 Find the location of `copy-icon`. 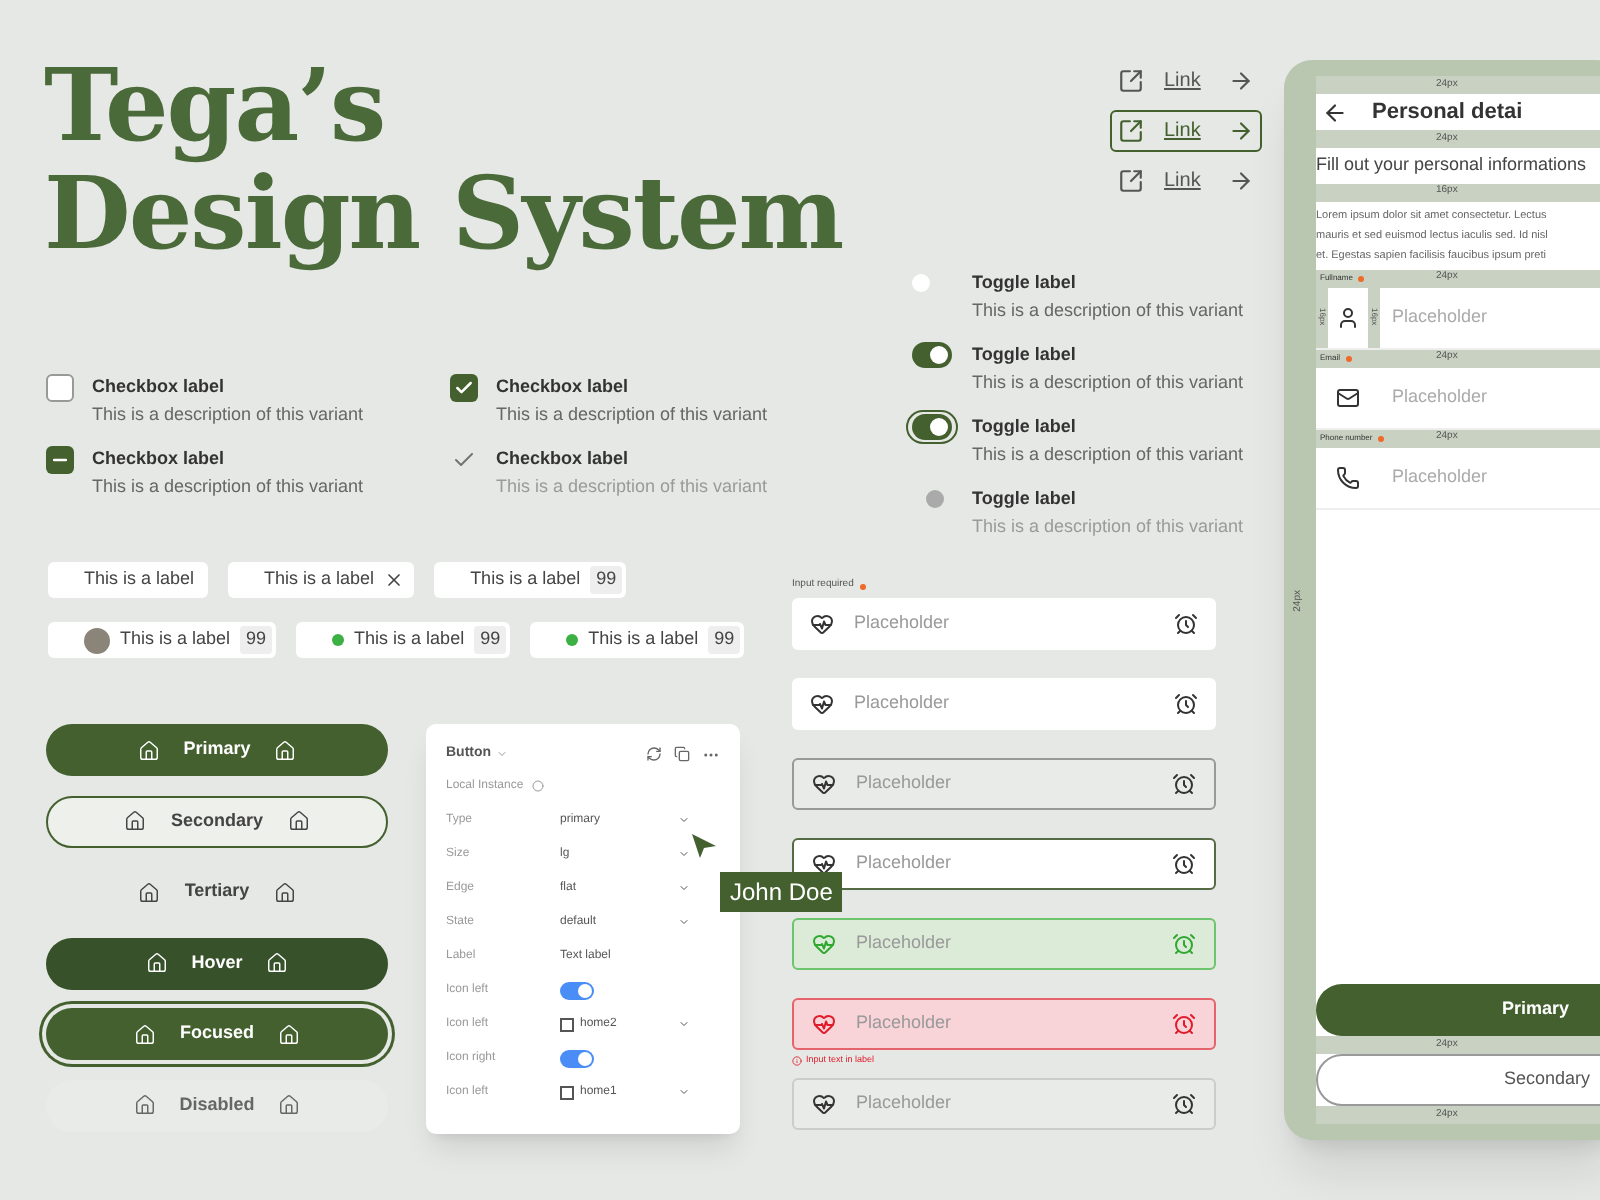

copy-icon is located at coordinates (682, 753).